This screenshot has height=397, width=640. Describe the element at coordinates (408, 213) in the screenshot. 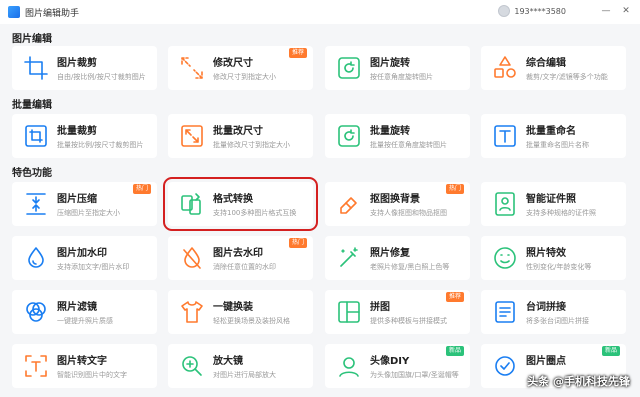

I see `card-desc: 支持人像抠图和物品抠图` at that location.